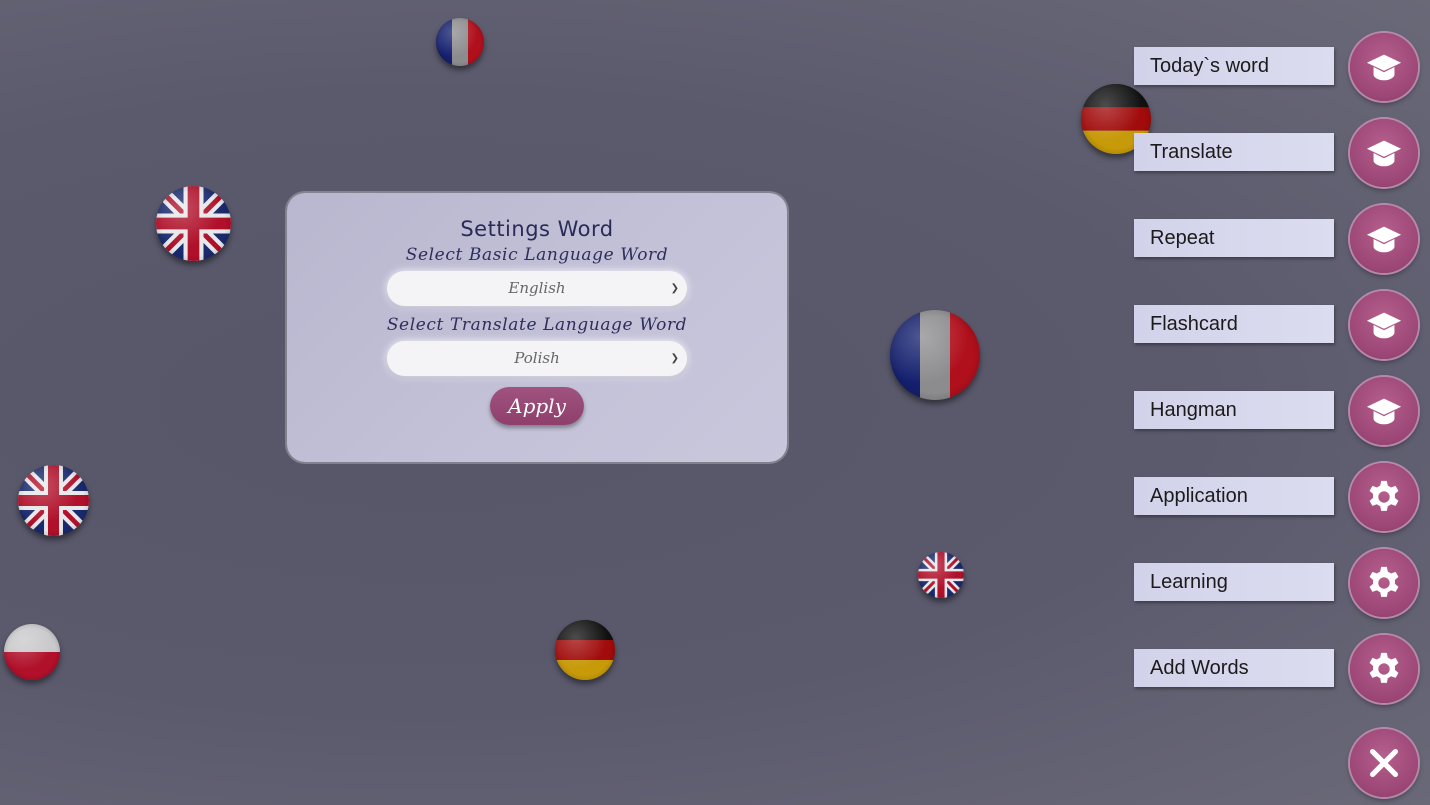 Image resolution: width=1430 pixels, height=805 pixels. I want to click on menu-label: Add Words, so click(1234, 668).